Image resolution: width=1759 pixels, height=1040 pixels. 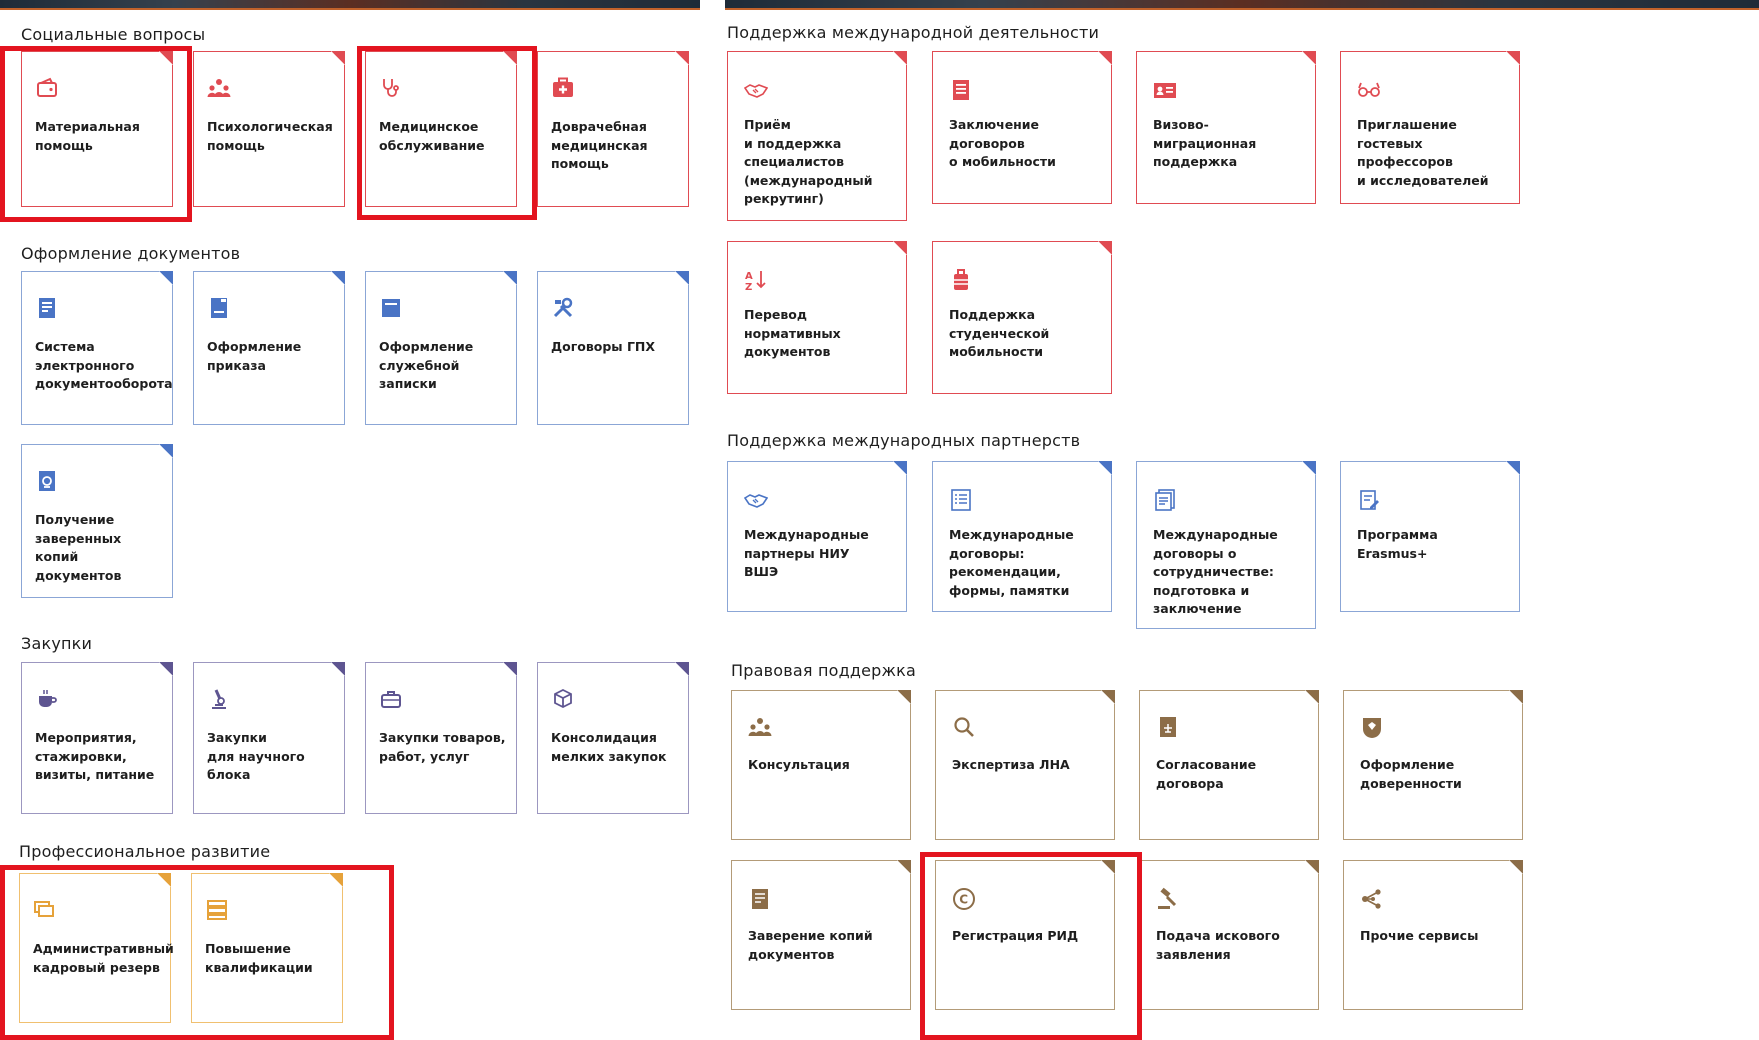 I want to click on header-banner-left, so click(x=350, y=5).